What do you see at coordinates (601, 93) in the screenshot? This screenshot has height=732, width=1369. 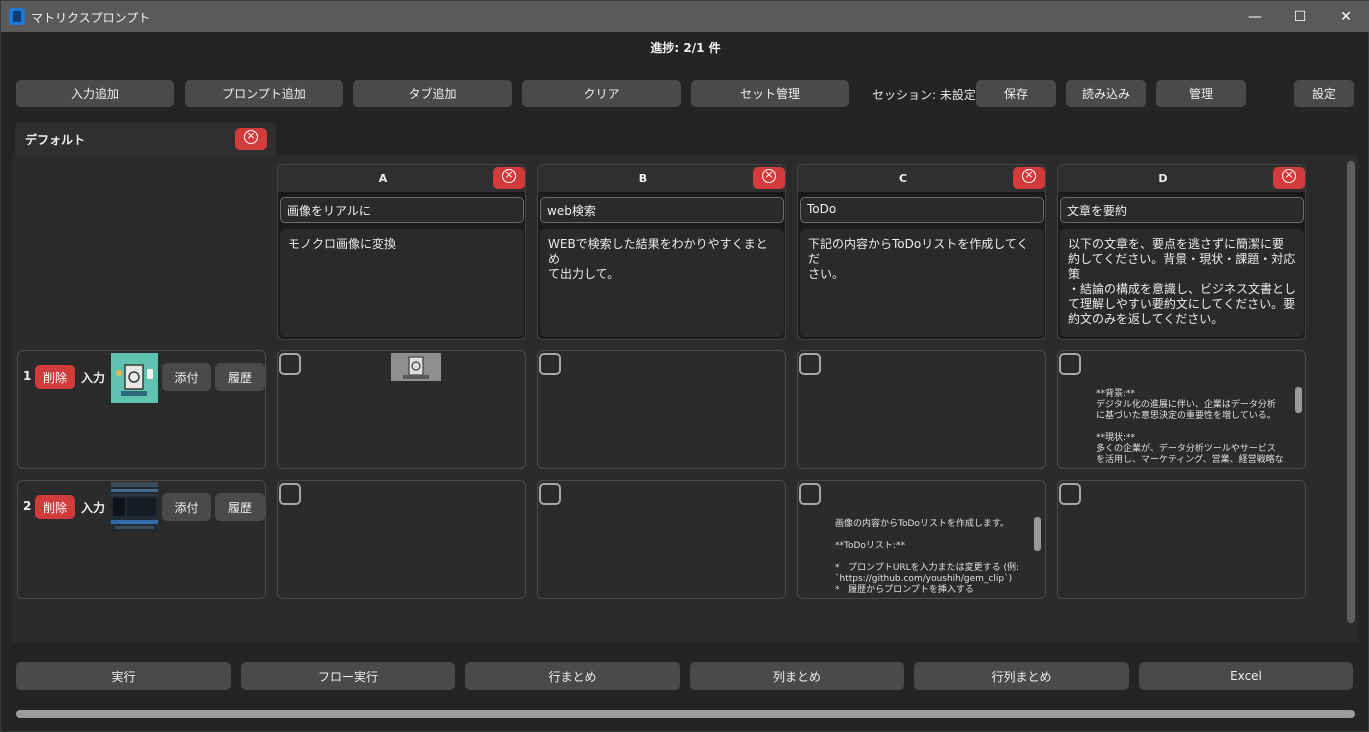 I see `clear-button: クリア` at bounding box center [601, 93].